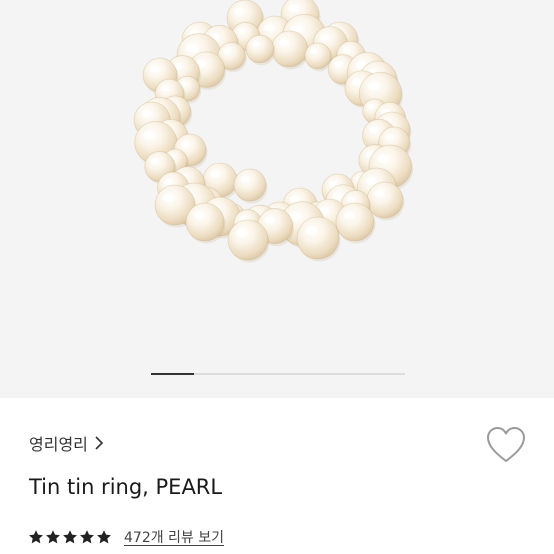 The height and width of the screenshot is (554, 554). I want to click on brand-link: 영리영리, so click(66, 443).